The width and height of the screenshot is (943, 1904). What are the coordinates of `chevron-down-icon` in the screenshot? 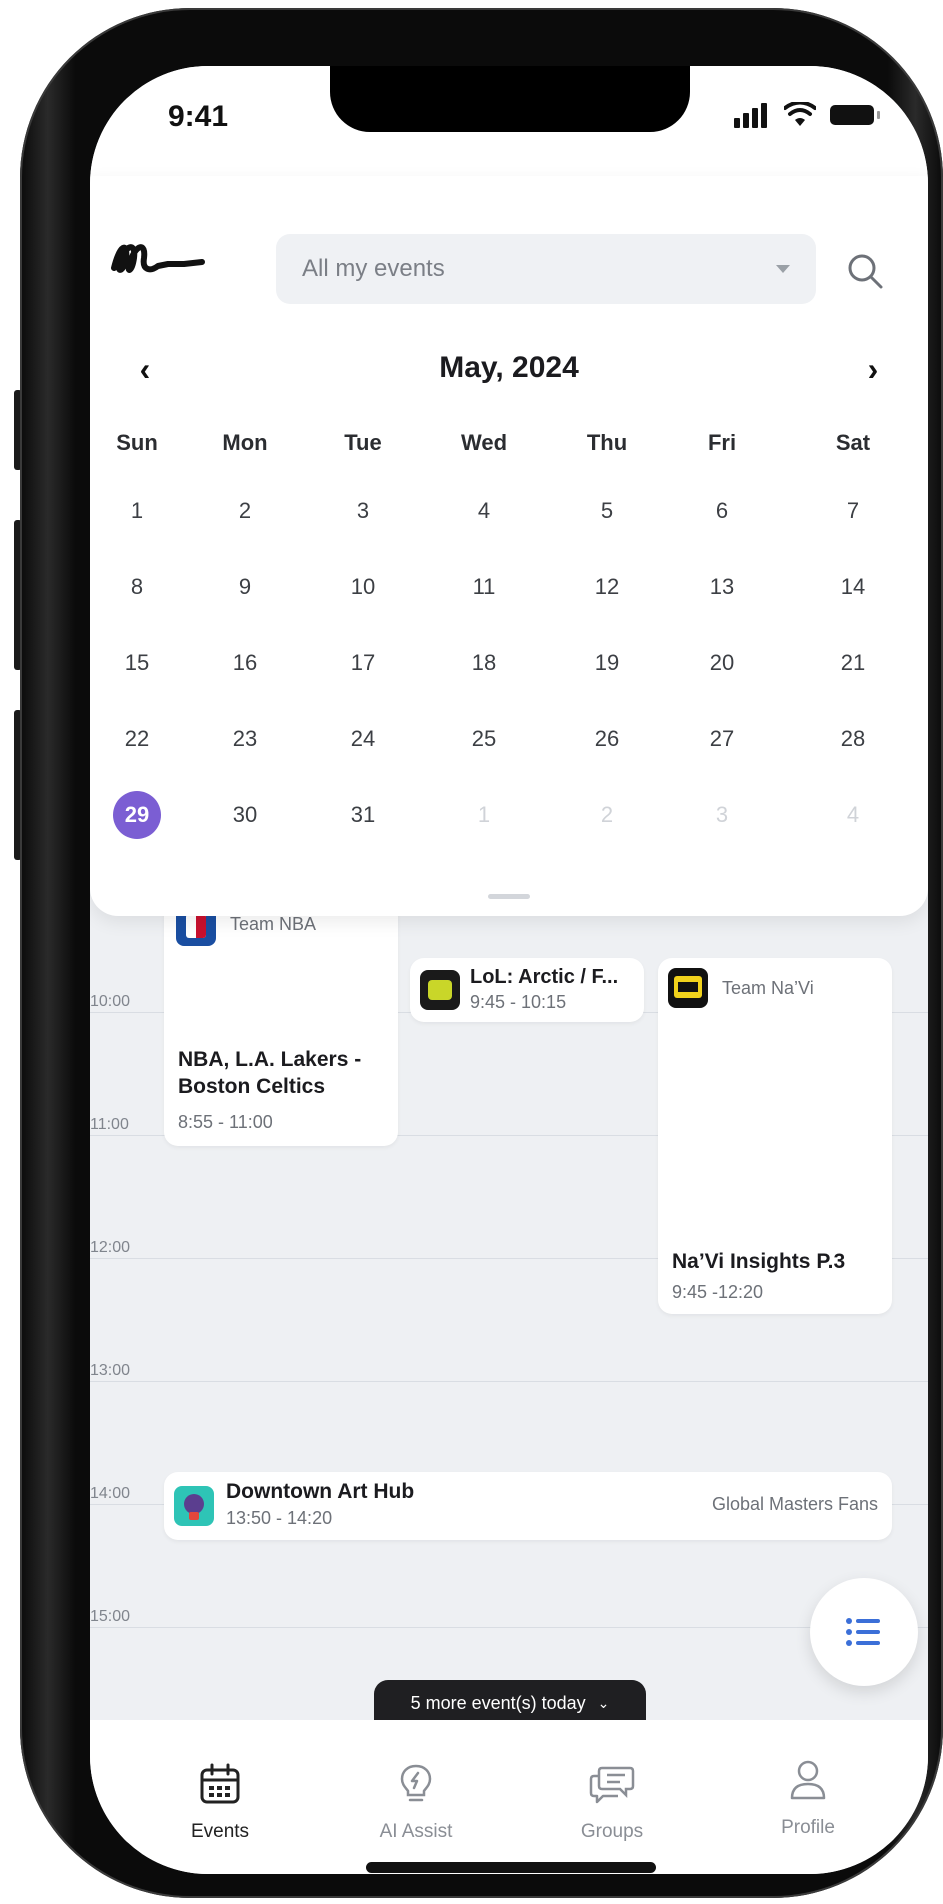 It's located at (783, 269).